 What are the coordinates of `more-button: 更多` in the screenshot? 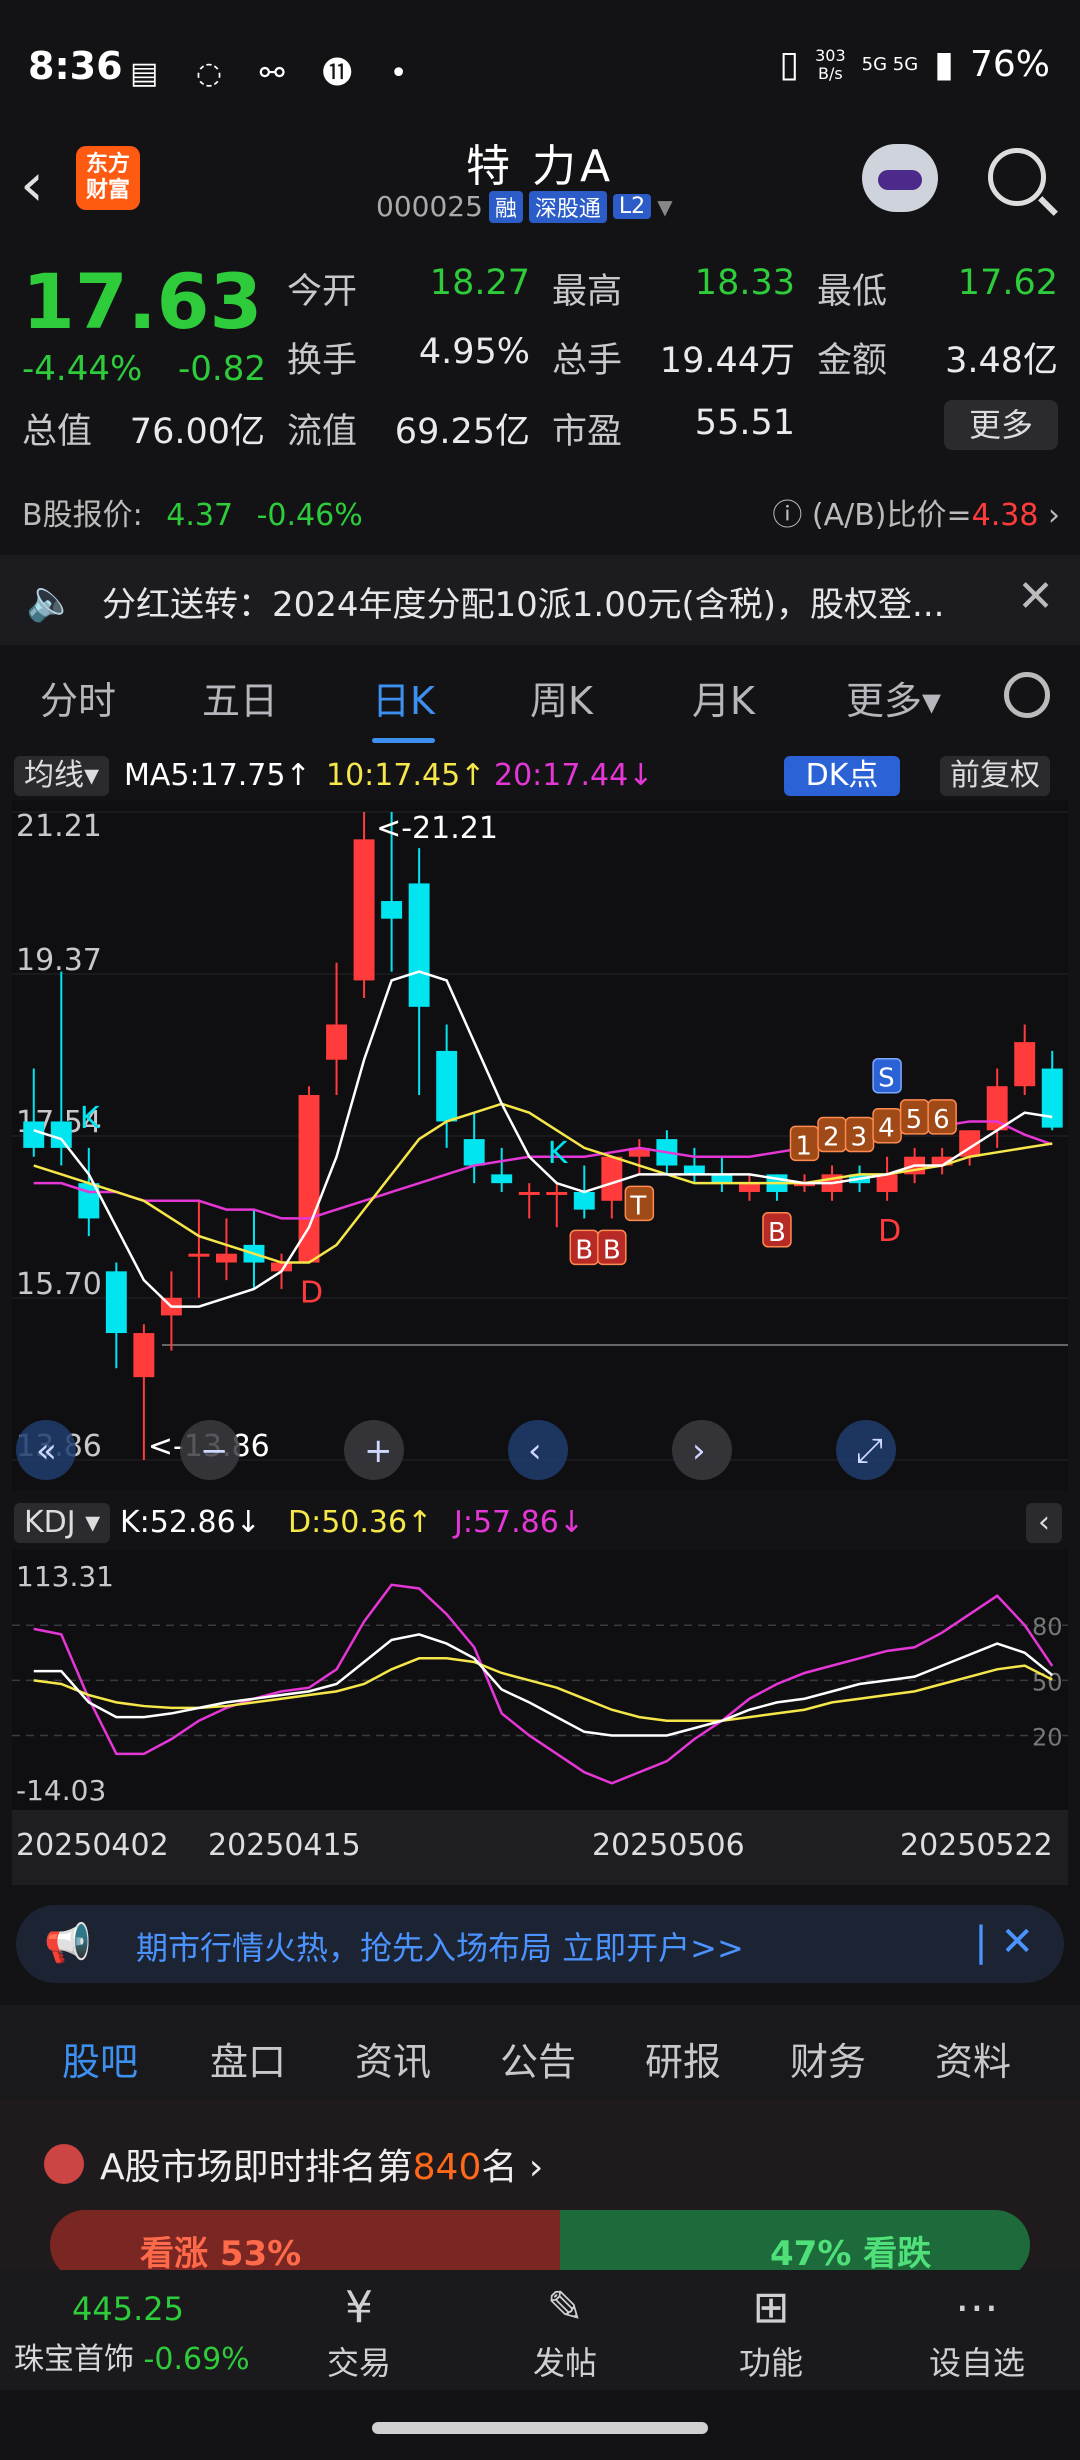 It's located at (1001, 425).